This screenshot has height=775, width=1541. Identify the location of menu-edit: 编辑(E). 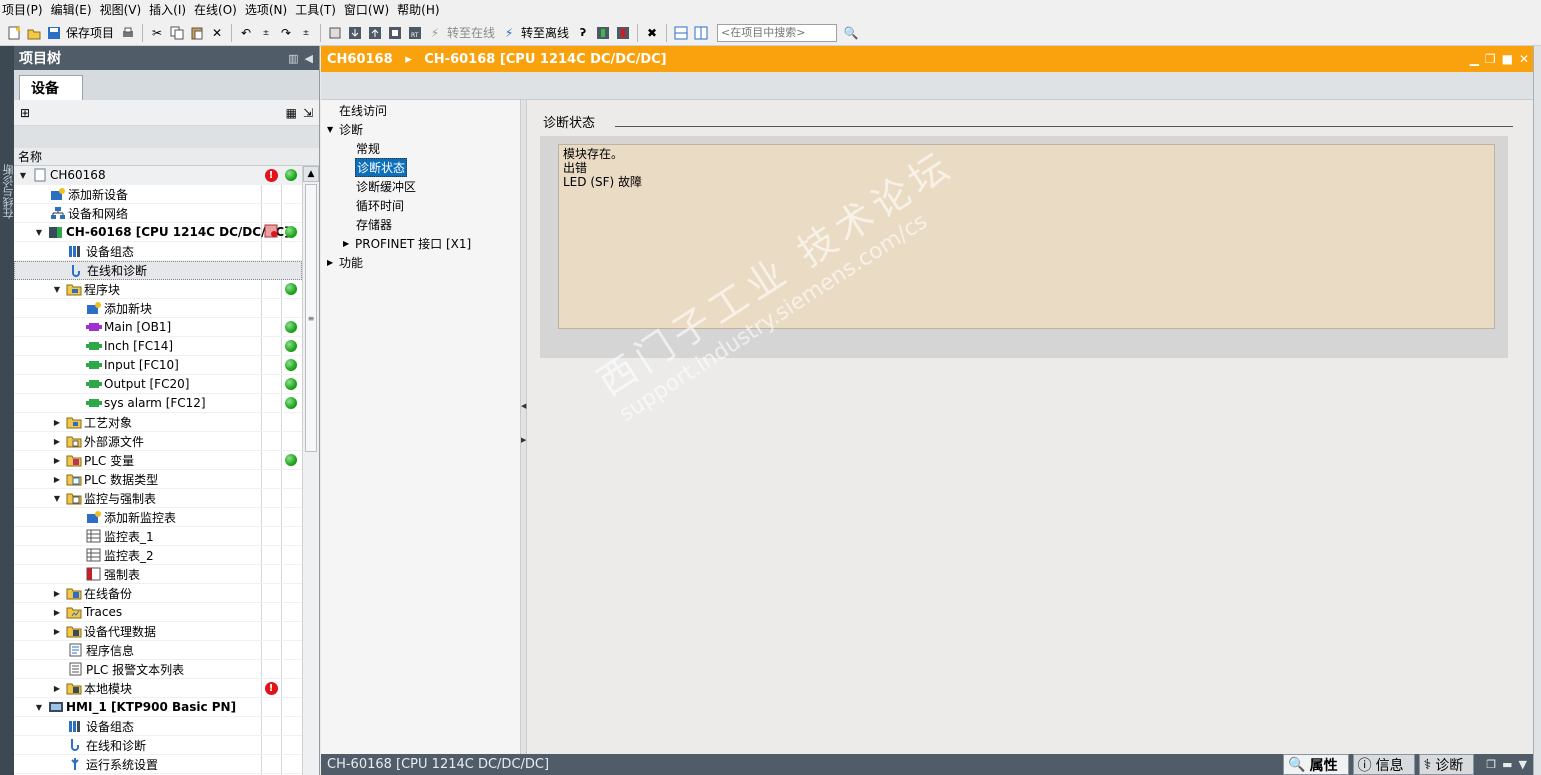
(73, 10).